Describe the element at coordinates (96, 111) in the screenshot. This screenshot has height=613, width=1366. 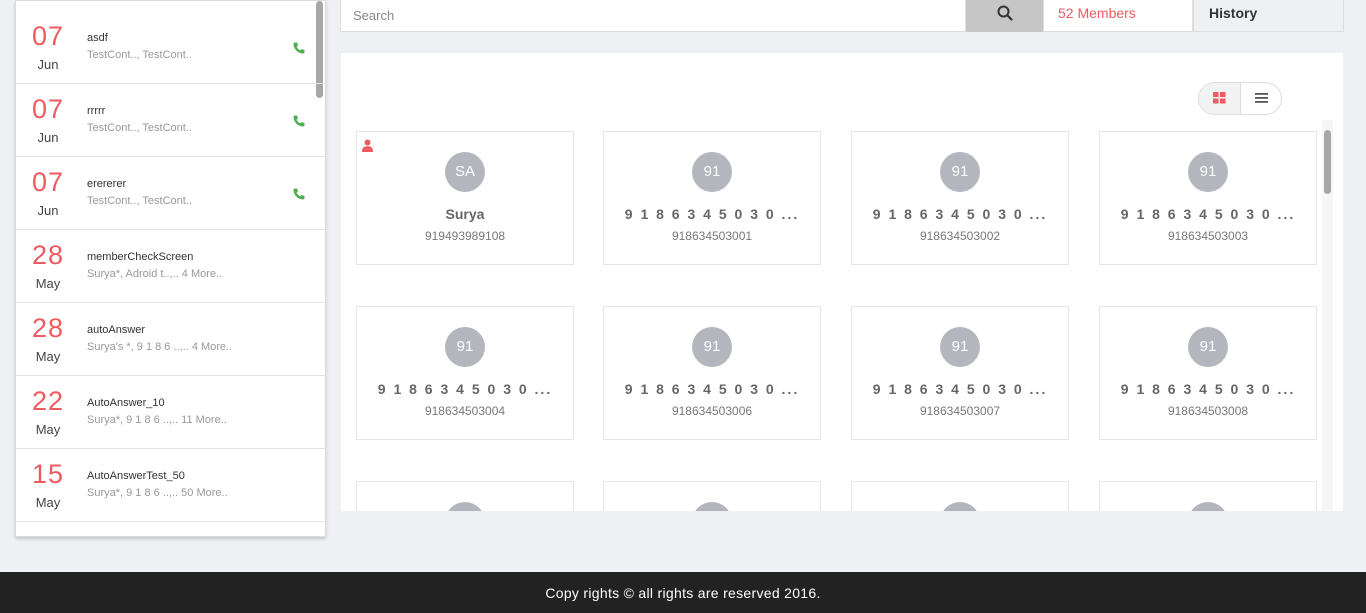
I see `call-name: rrrrr` at that location.